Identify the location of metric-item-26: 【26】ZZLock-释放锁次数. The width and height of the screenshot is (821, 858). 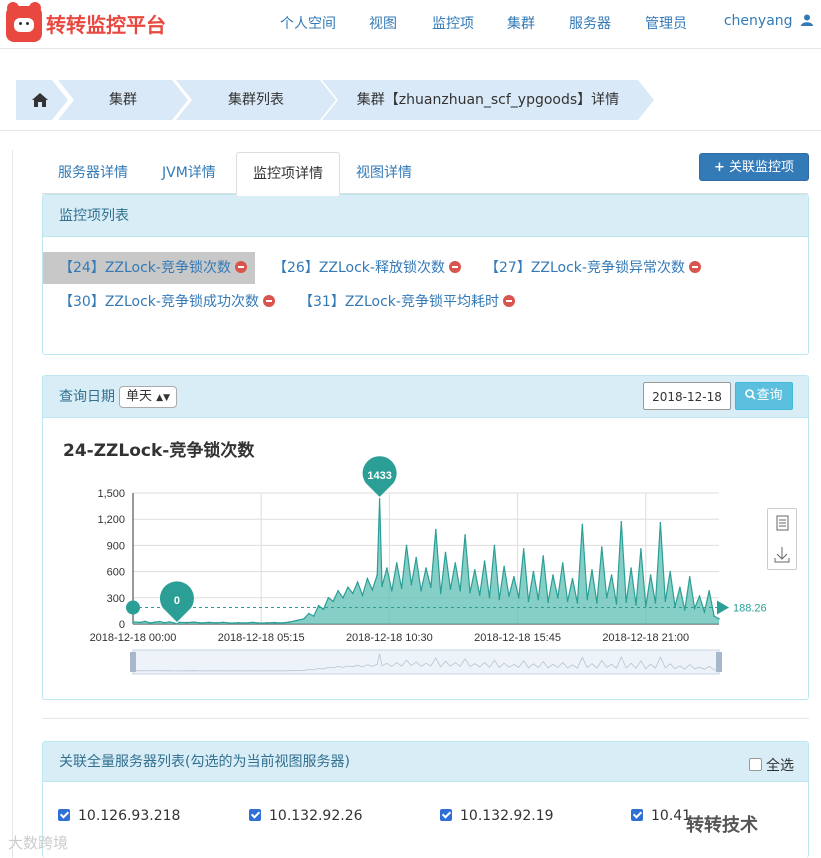
(367, 268).